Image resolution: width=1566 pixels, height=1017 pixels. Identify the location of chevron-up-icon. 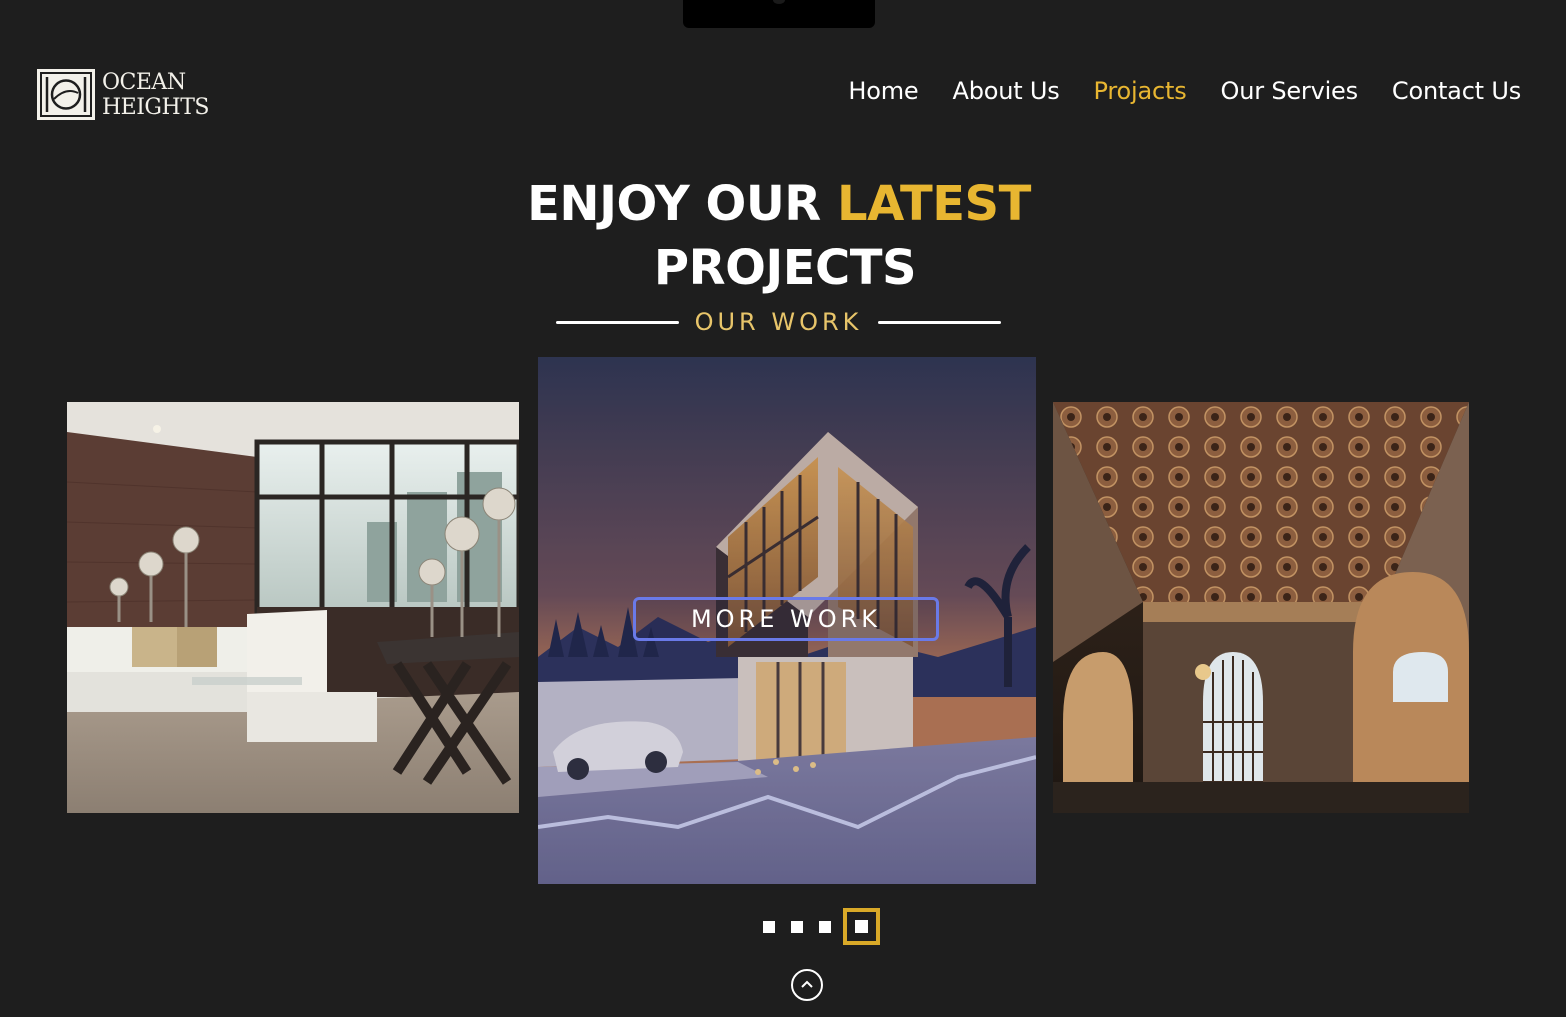
(807, 984).